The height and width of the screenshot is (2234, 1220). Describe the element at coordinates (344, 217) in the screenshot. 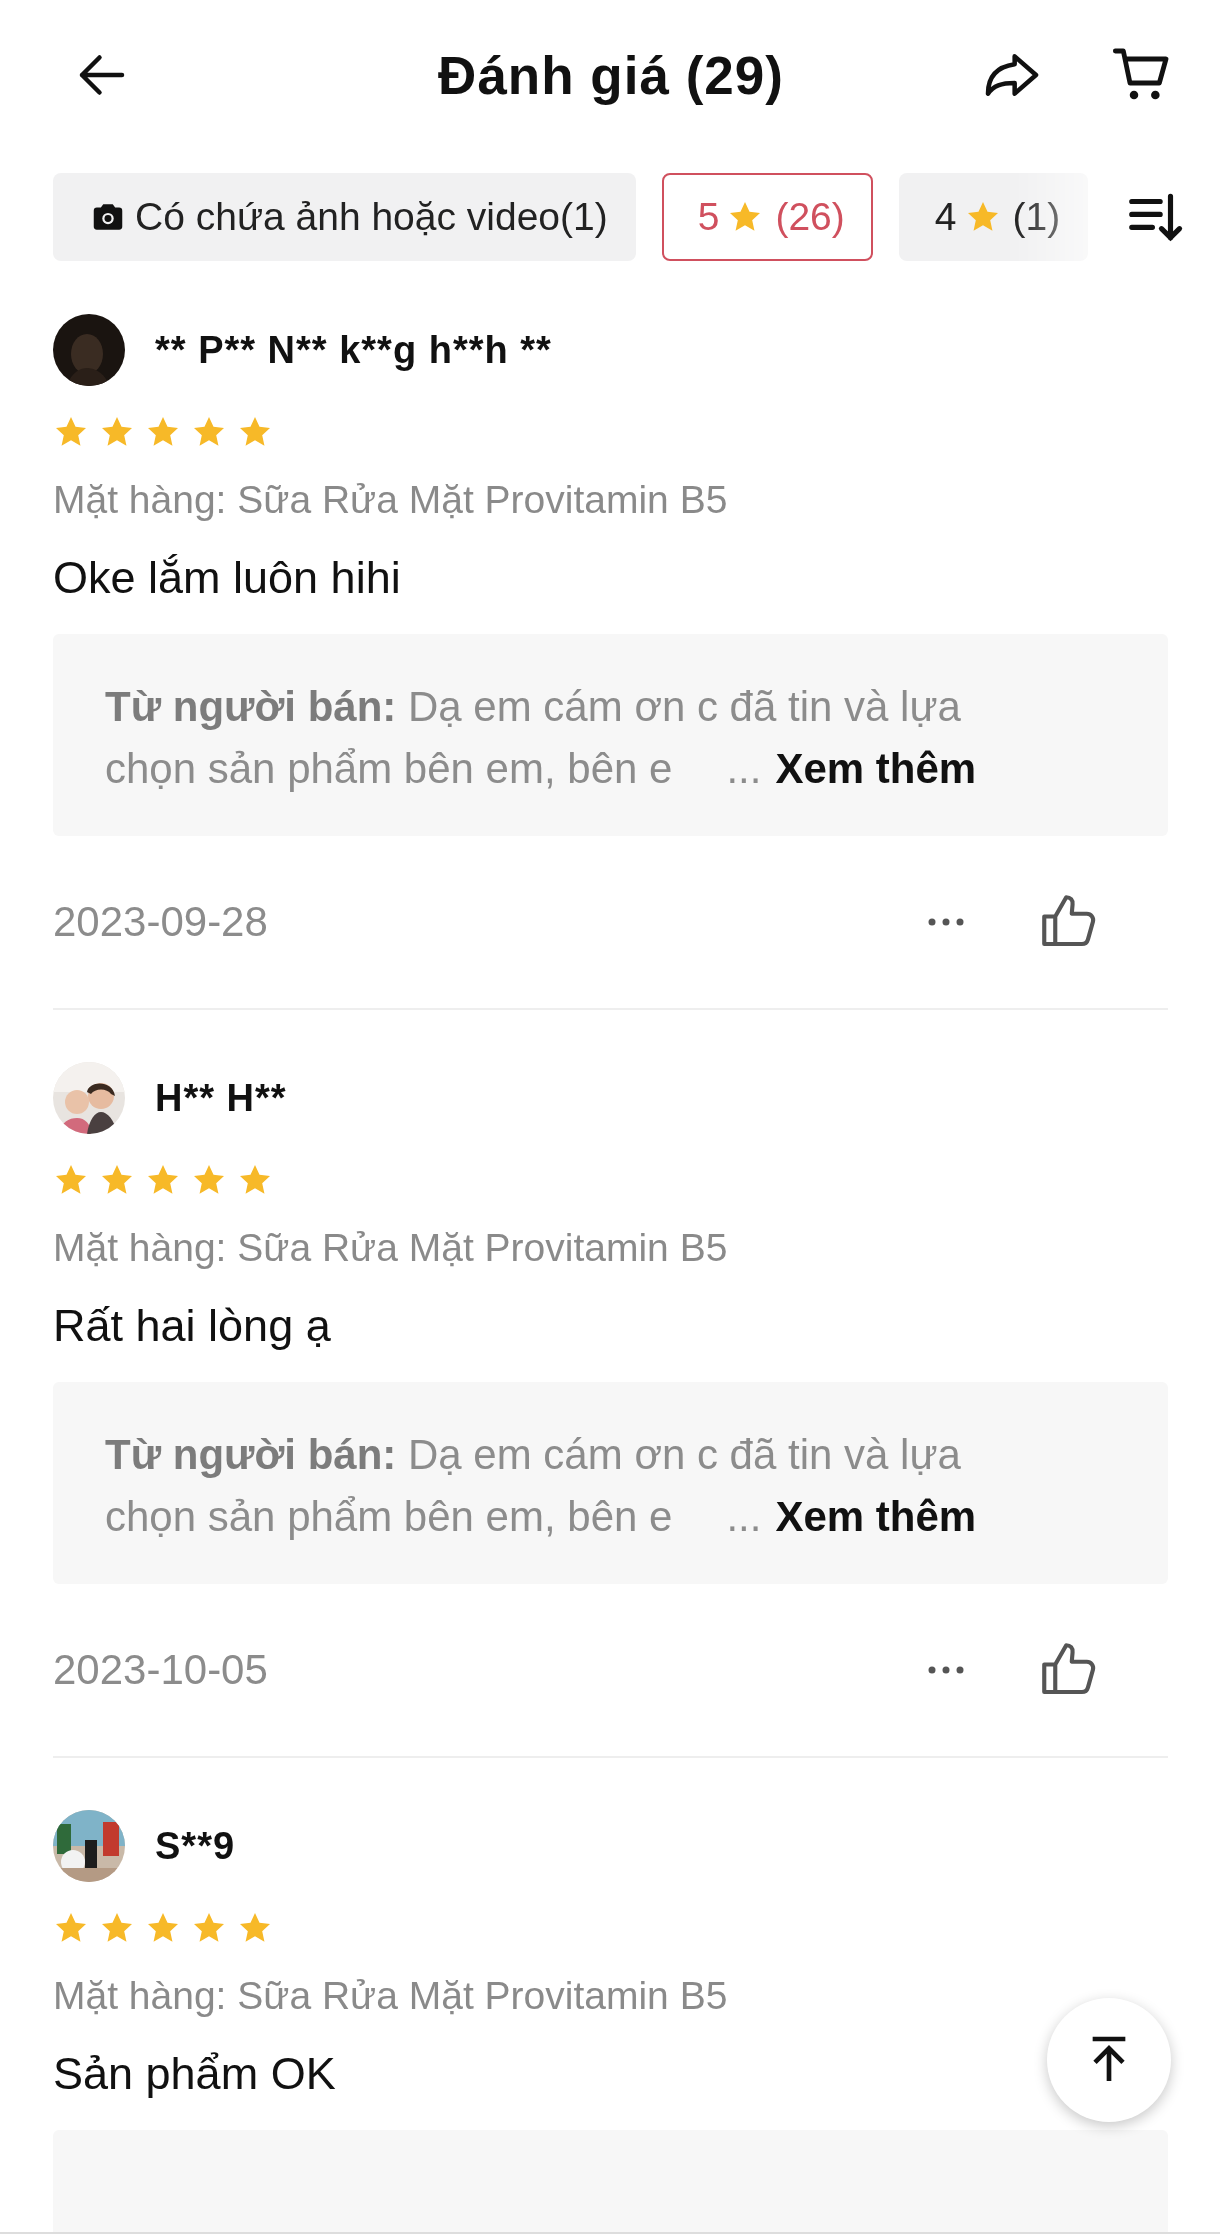

I see `filter-chip: Có chứa ảnh hoặc video(1)` at that location.